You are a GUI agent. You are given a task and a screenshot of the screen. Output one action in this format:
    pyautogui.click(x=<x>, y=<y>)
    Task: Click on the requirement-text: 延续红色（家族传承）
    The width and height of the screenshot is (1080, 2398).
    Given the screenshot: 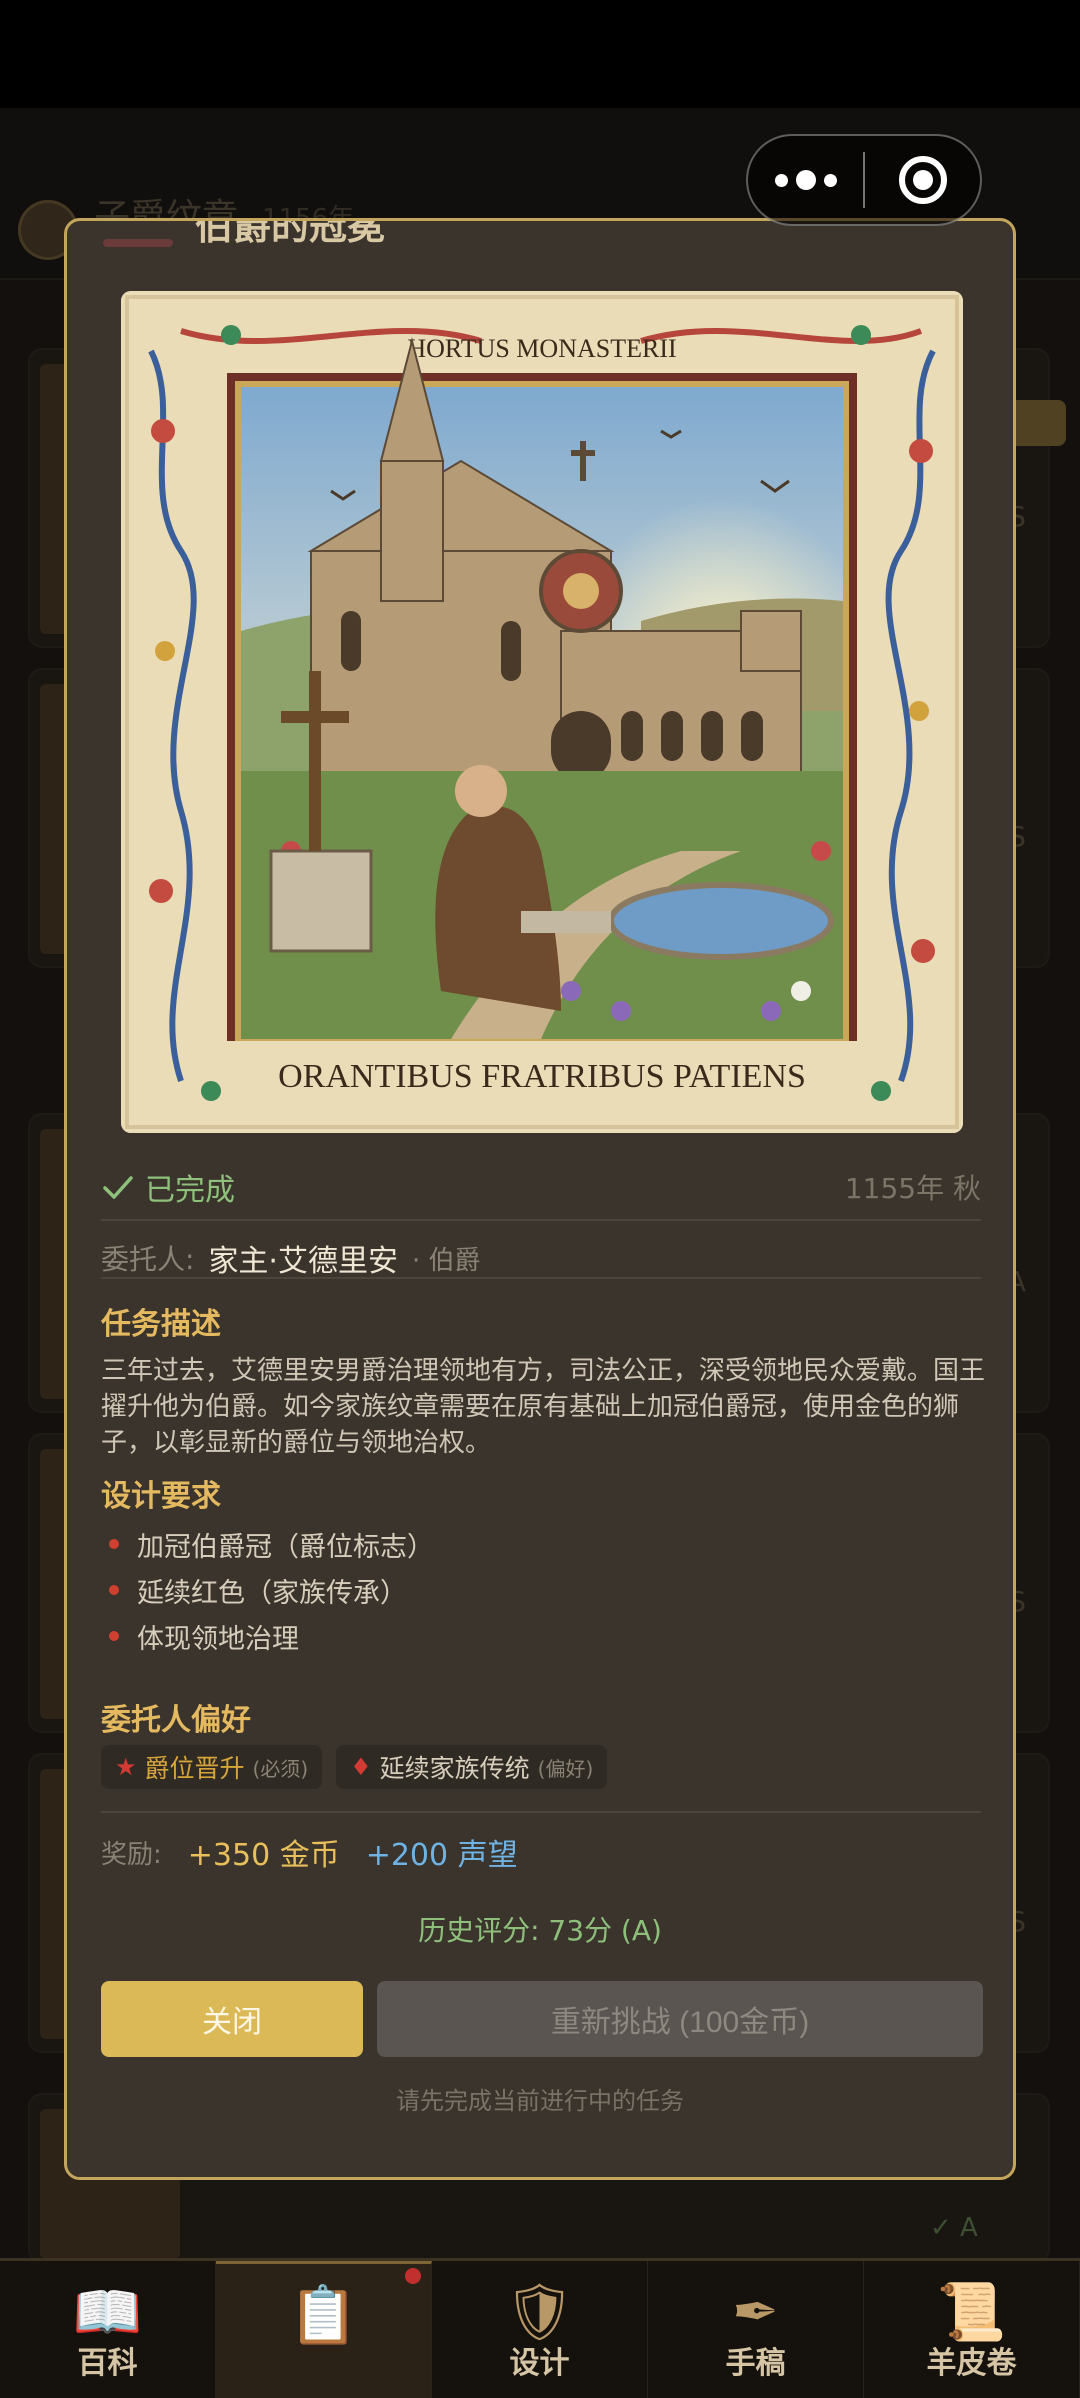 What is the action you would take?
    pyautogui.click(x=272, y=1593)
    